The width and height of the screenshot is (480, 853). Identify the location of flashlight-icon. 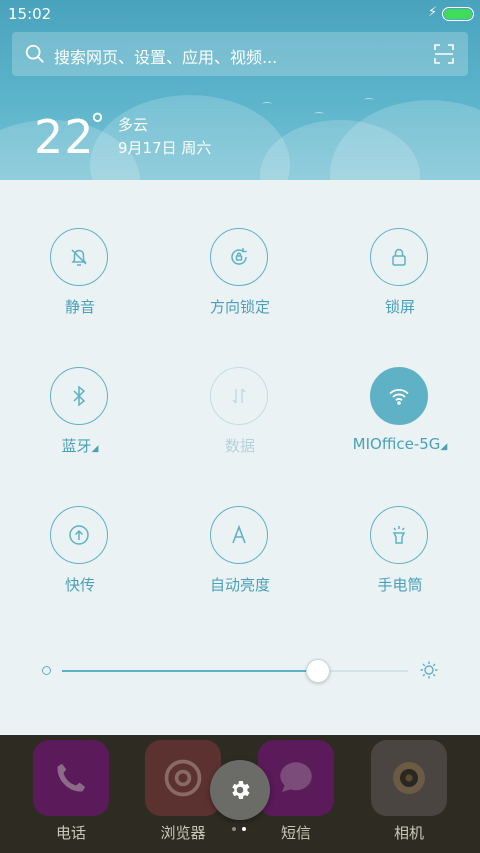
(399, 535).